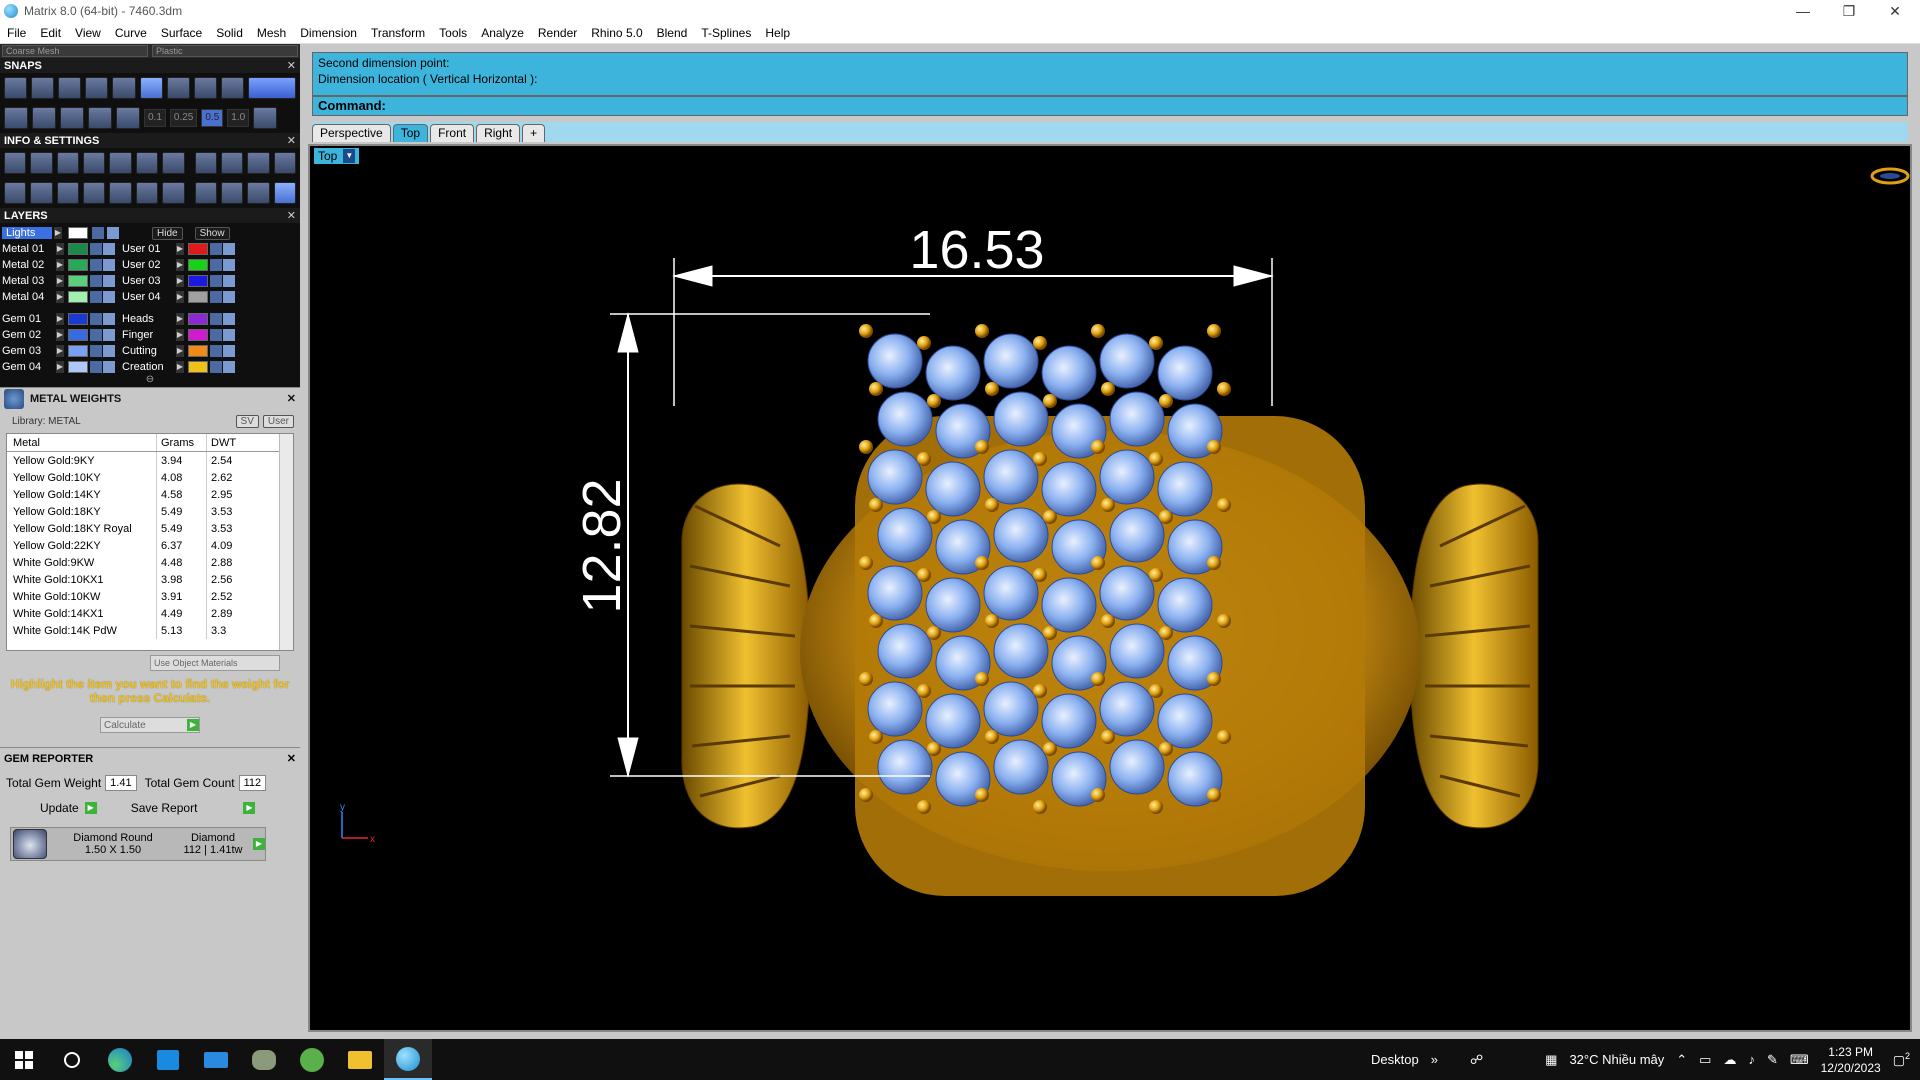  Describe the element at coordinates (1476, 1060) in the screenshot. I see `people-icon: ☍` at that location.